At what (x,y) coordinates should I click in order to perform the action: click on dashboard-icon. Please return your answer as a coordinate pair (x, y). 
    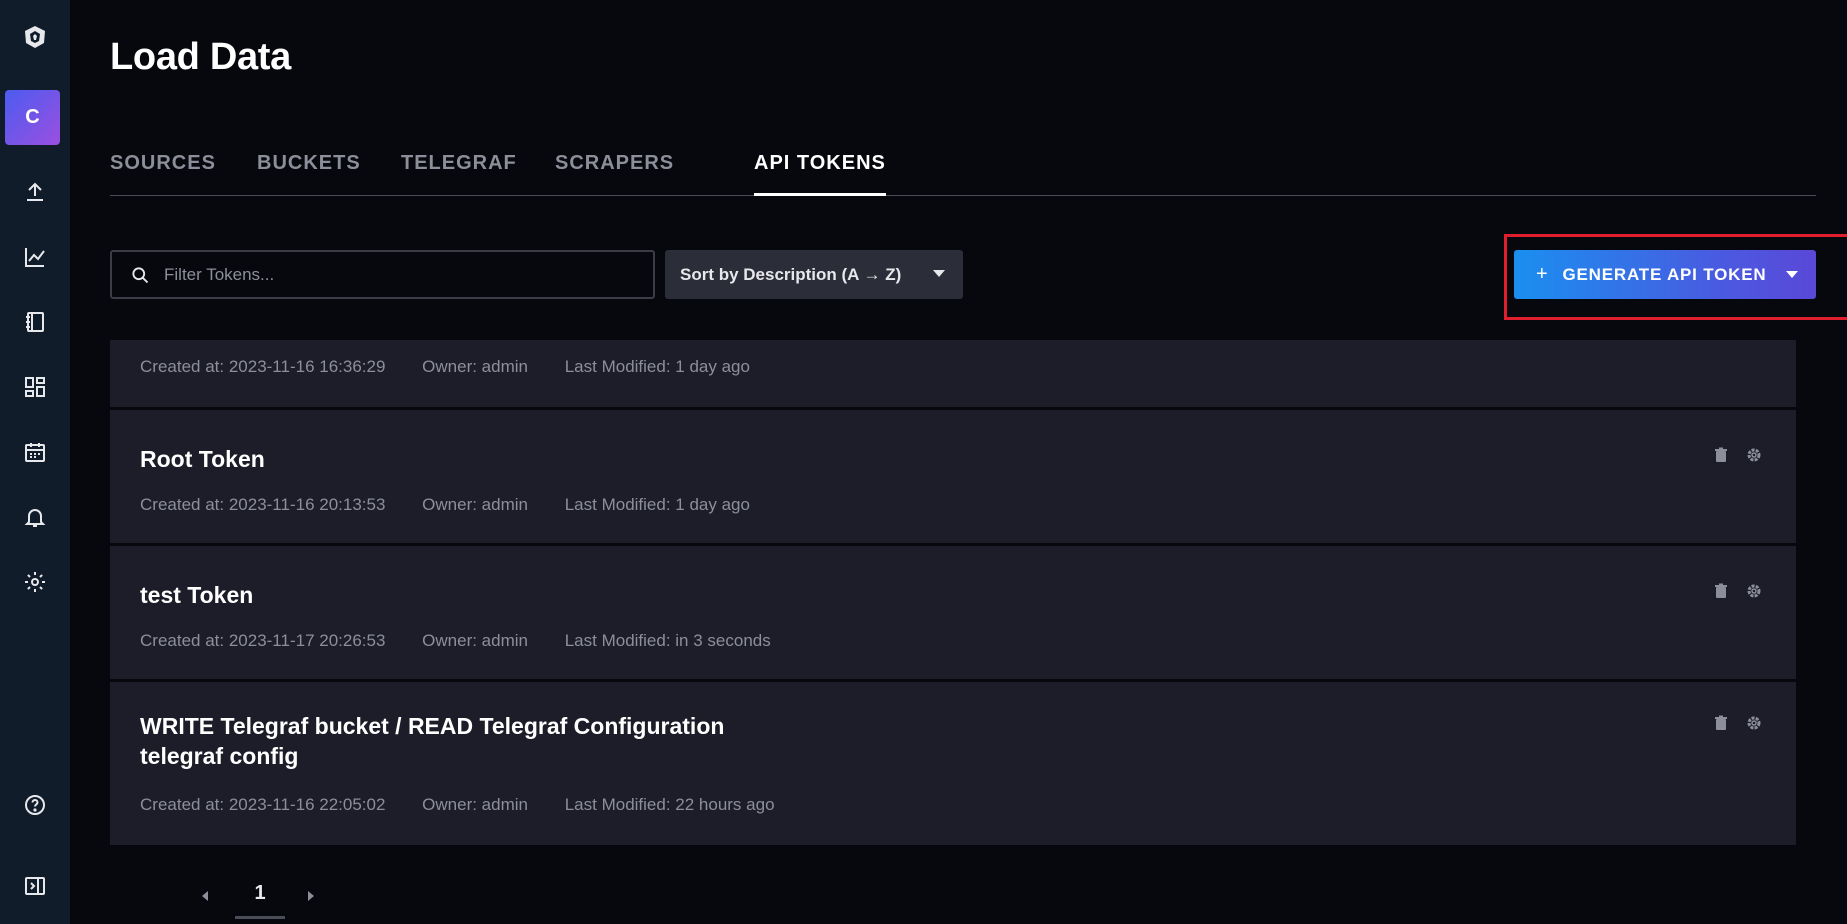
    Looking at the image, I should click on (35, 387).